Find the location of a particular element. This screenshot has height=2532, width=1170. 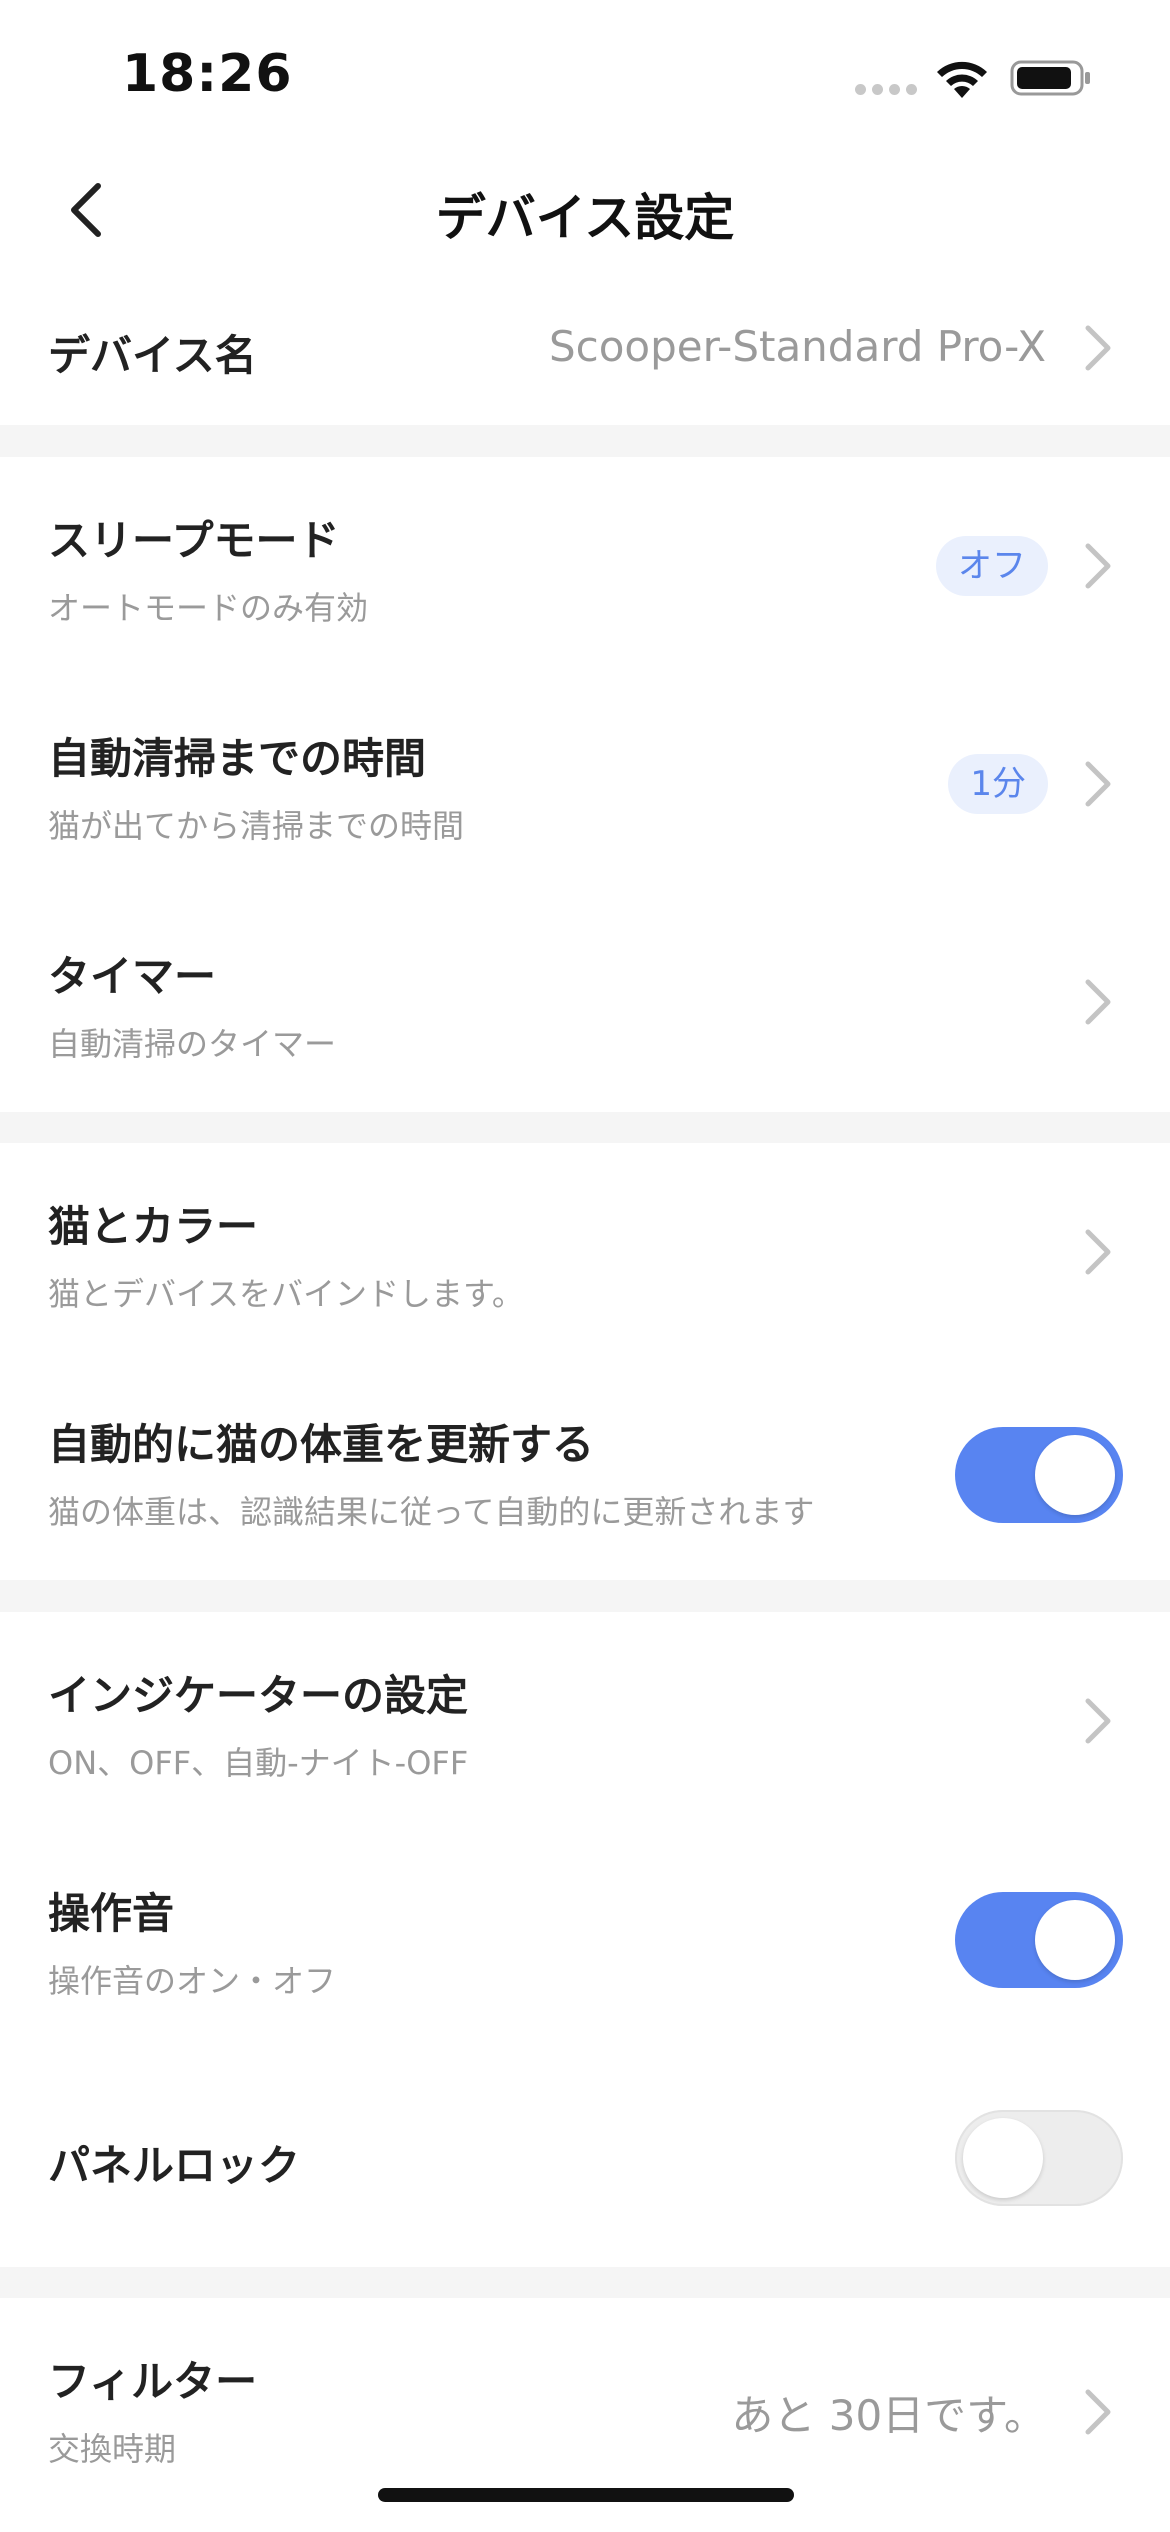

cat-color-label: 猫とカラー is located at coordinates (153, 1226).